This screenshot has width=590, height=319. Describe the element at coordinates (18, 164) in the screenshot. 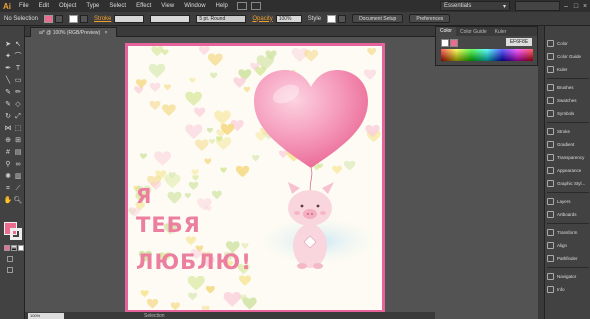

I see `blend-tool-icon: ∞` at that location.